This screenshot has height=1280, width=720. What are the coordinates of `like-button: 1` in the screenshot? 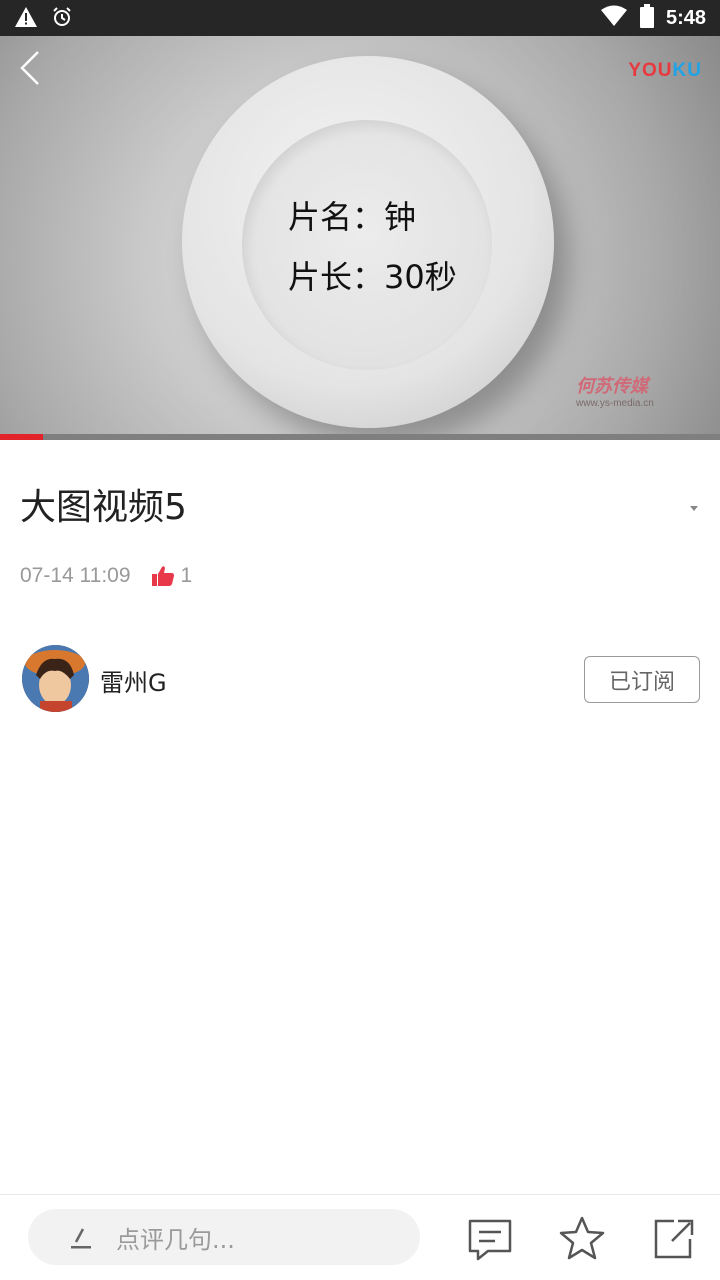 It's located at (172, 576).